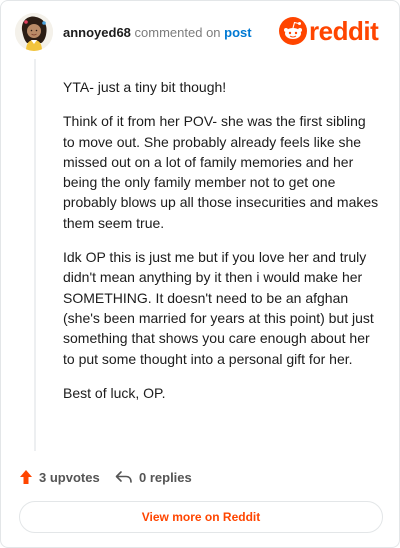  Describe the element at coordinates (165, 477) in the screenshot. I see `reply-count: 0 replies` at that location.